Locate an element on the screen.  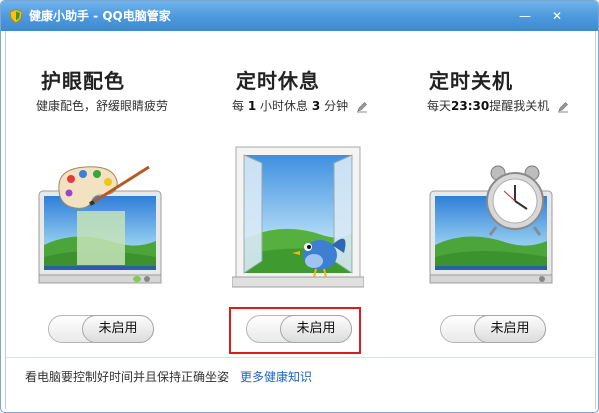
highlight-annotation is located at coordinates (295, 330).